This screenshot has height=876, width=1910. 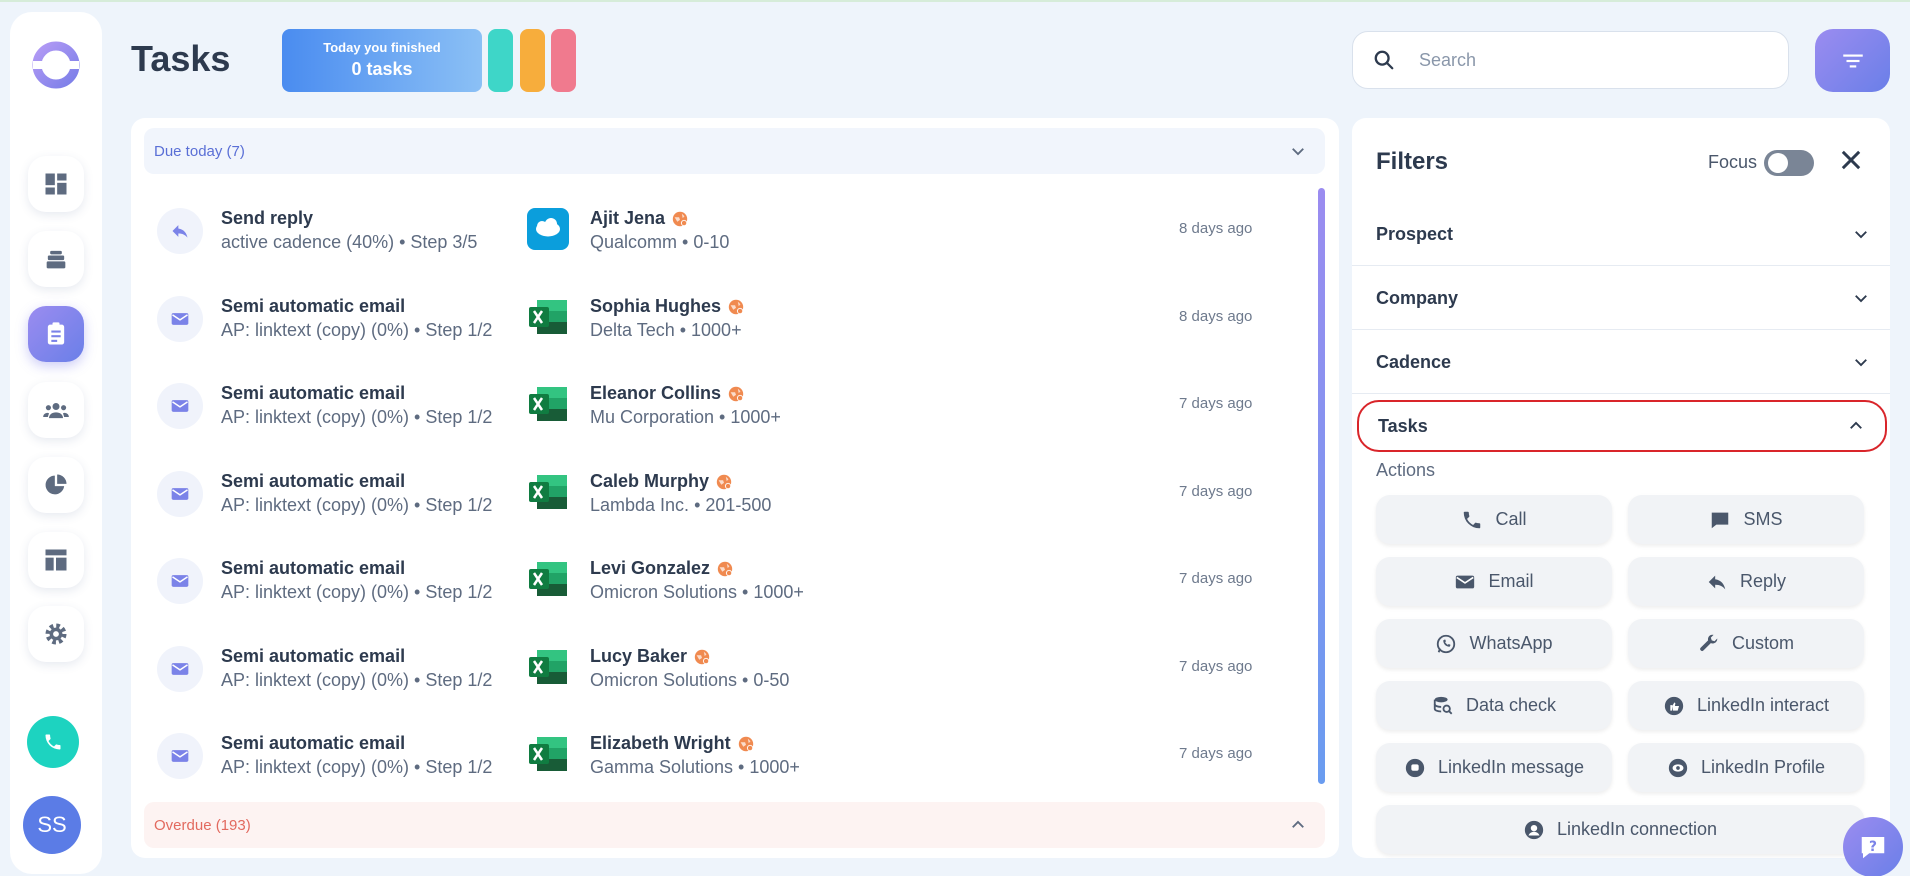 I want to click on contact-company: Gamma Solutions • 1000+, so click(x=695, y=767).